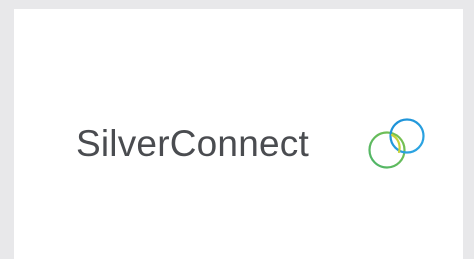 The image size is (474, 259). I want to click on overlapping-rings-icon, so click(396, 143).